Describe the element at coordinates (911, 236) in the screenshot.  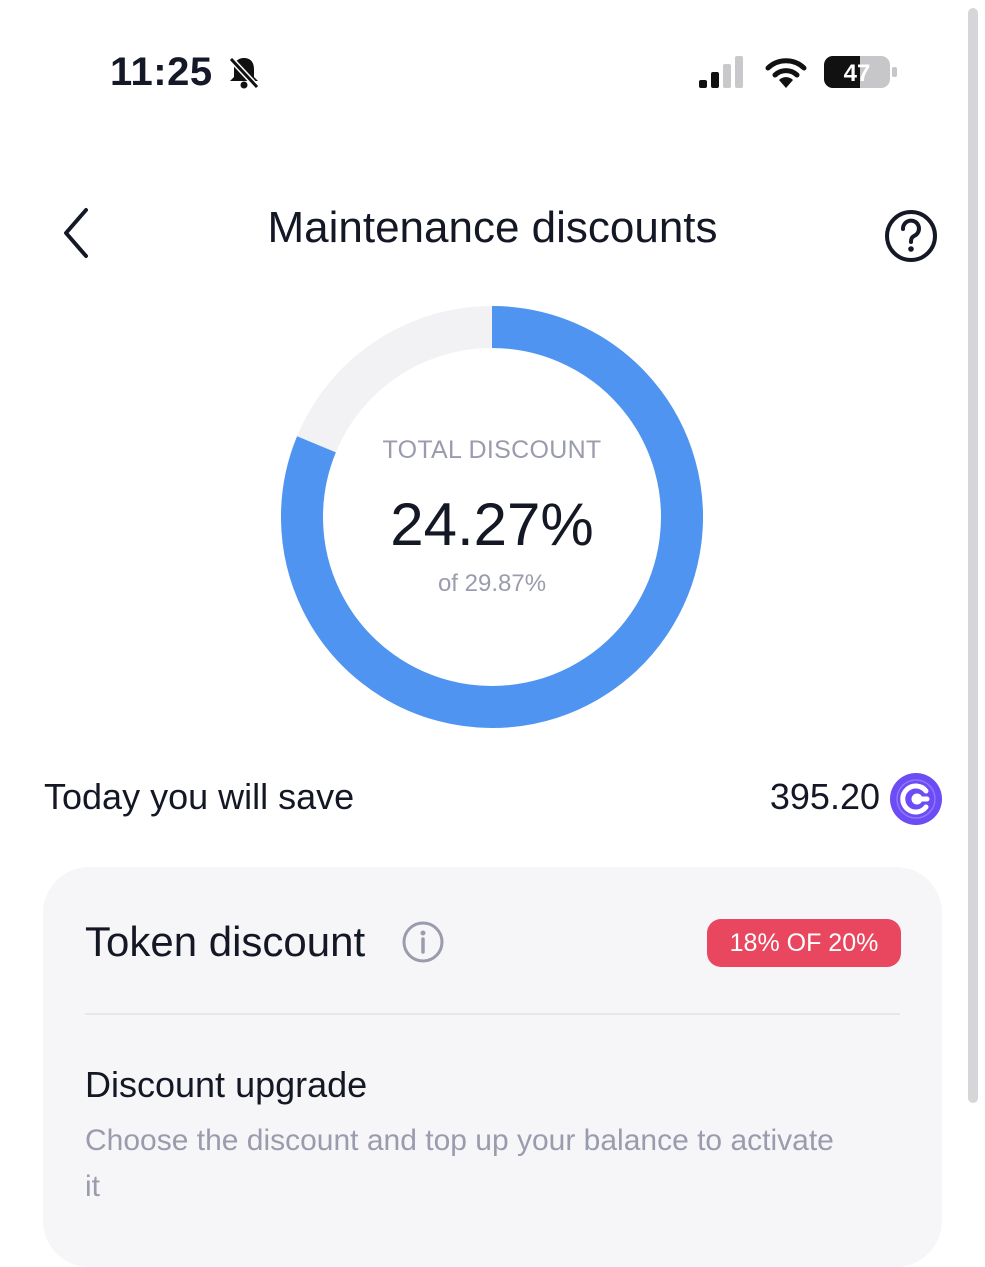
I see `help-button` at that location.